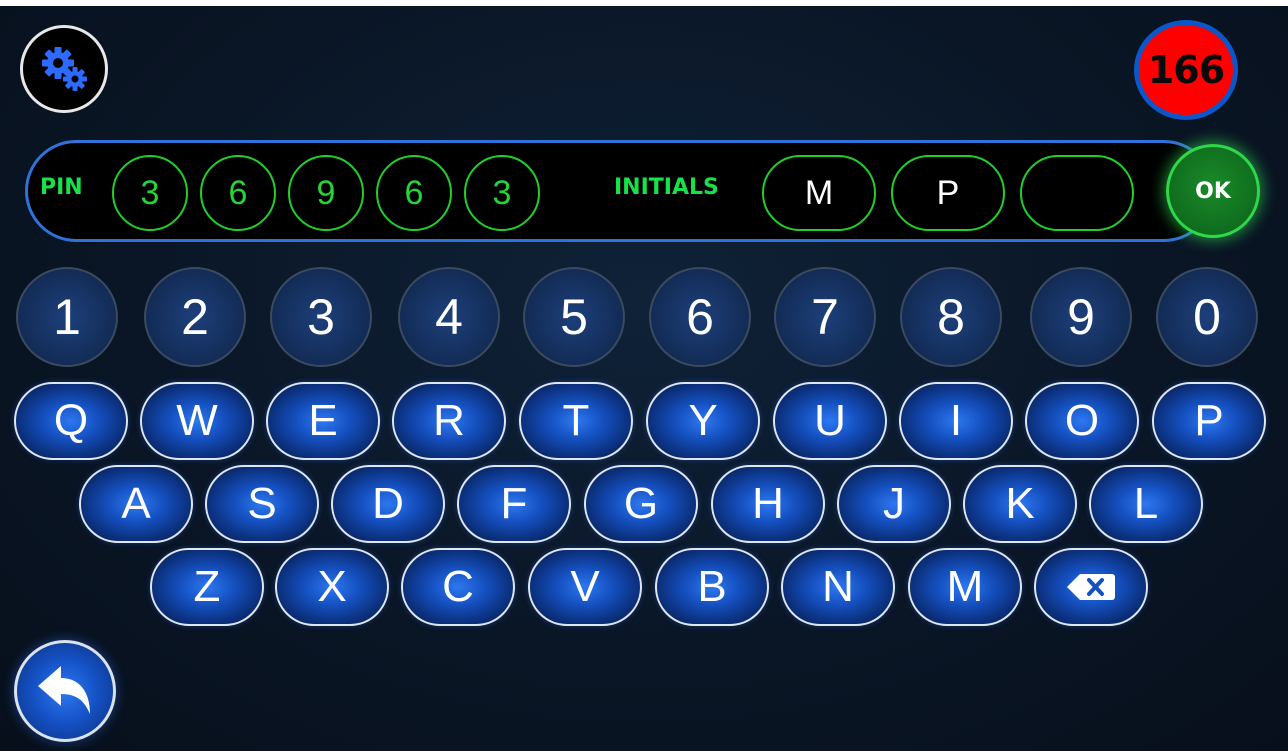  I want to click on key-h: H, so click(768, 504).